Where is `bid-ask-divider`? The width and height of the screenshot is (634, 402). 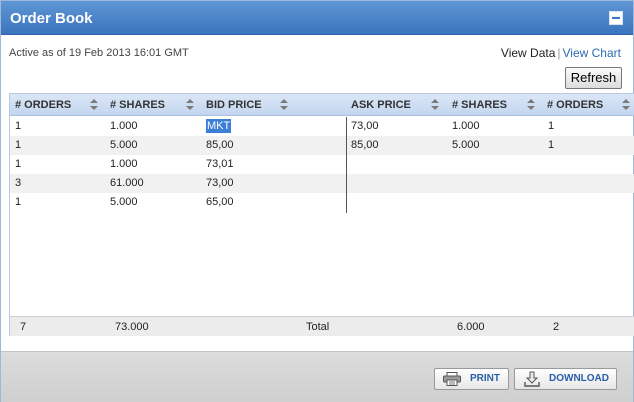 bid-ask-divider is located at coordinates (346, 165).